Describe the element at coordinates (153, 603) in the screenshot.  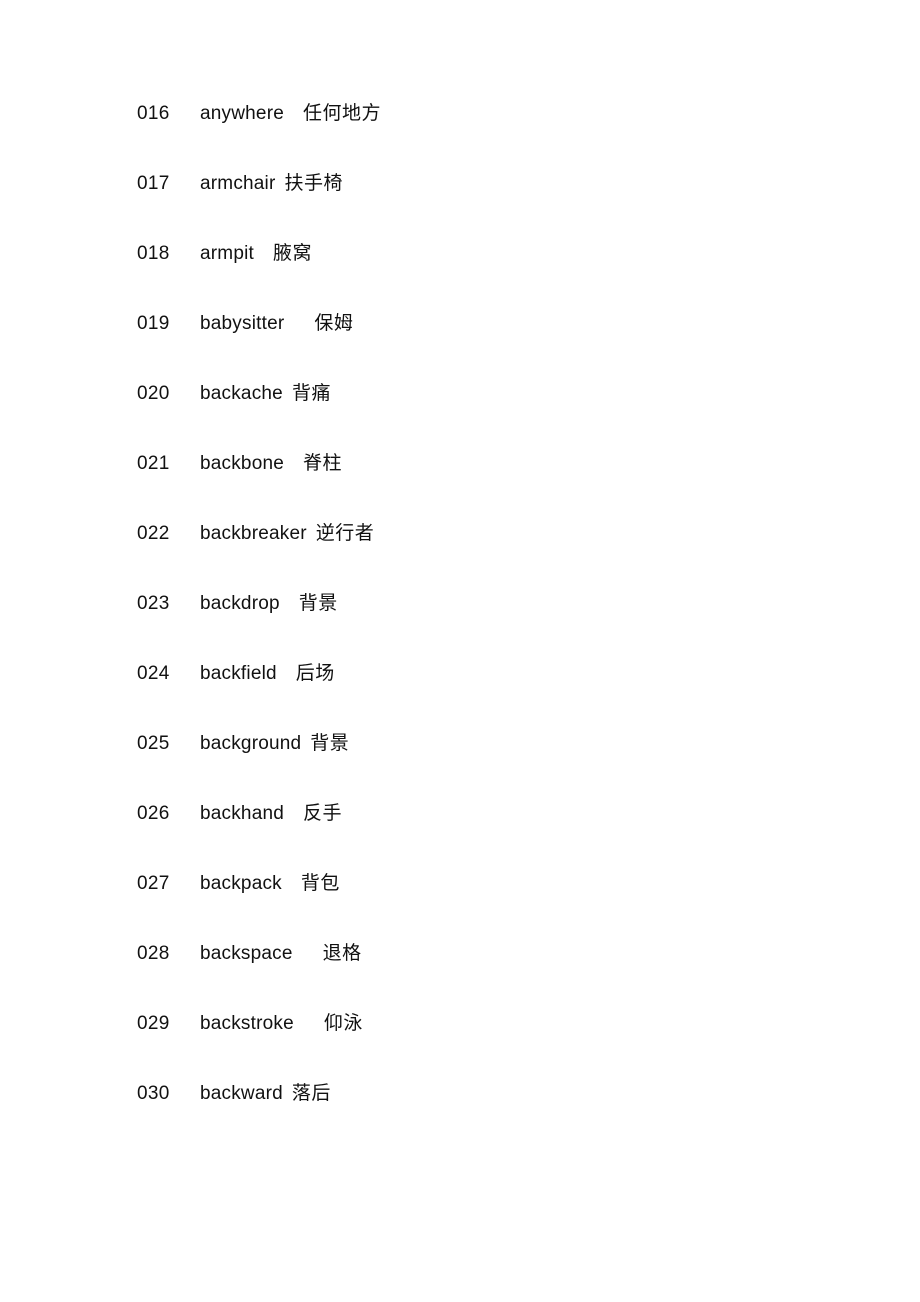
I see `row-index: 023` at that location.